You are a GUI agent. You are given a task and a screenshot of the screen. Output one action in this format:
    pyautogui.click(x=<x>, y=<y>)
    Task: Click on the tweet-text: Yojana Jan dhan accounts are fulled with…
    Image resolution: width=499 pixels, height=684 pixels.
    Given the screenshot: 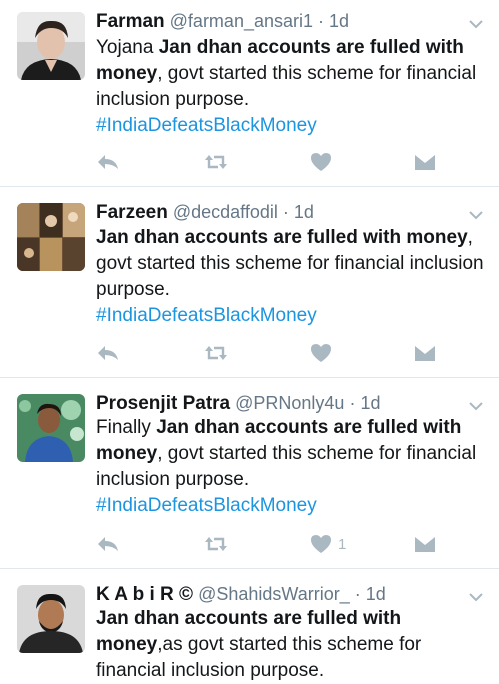 What is the action you would take?
    pyautogui.click(x=292, y=87)
    